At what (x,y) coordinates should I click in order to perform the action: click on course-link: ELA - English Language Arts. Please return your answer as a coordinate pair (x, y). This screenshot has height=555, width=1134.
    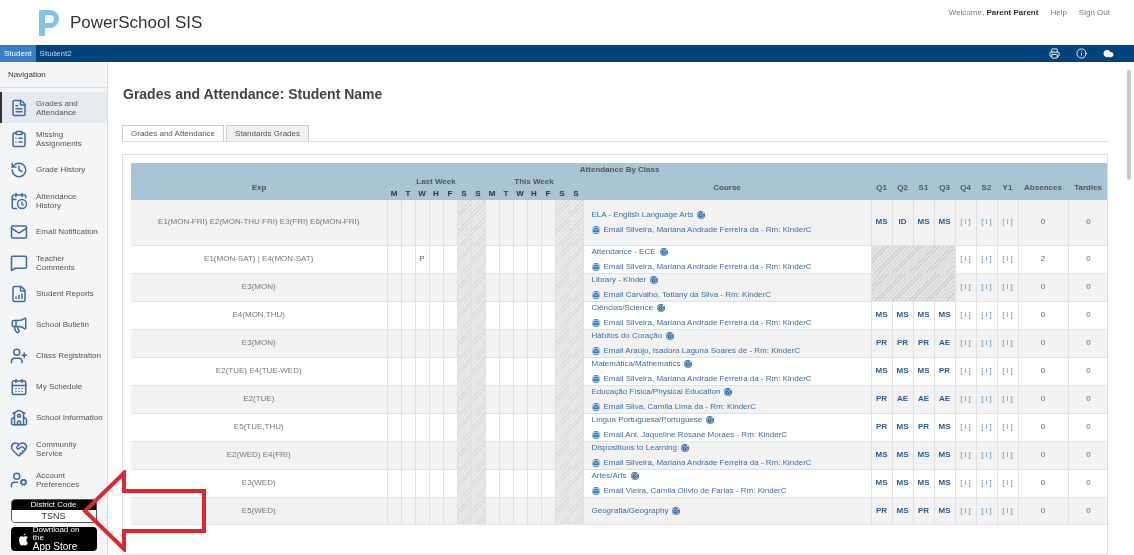
    Looking at the image, I should click on (642, 214).